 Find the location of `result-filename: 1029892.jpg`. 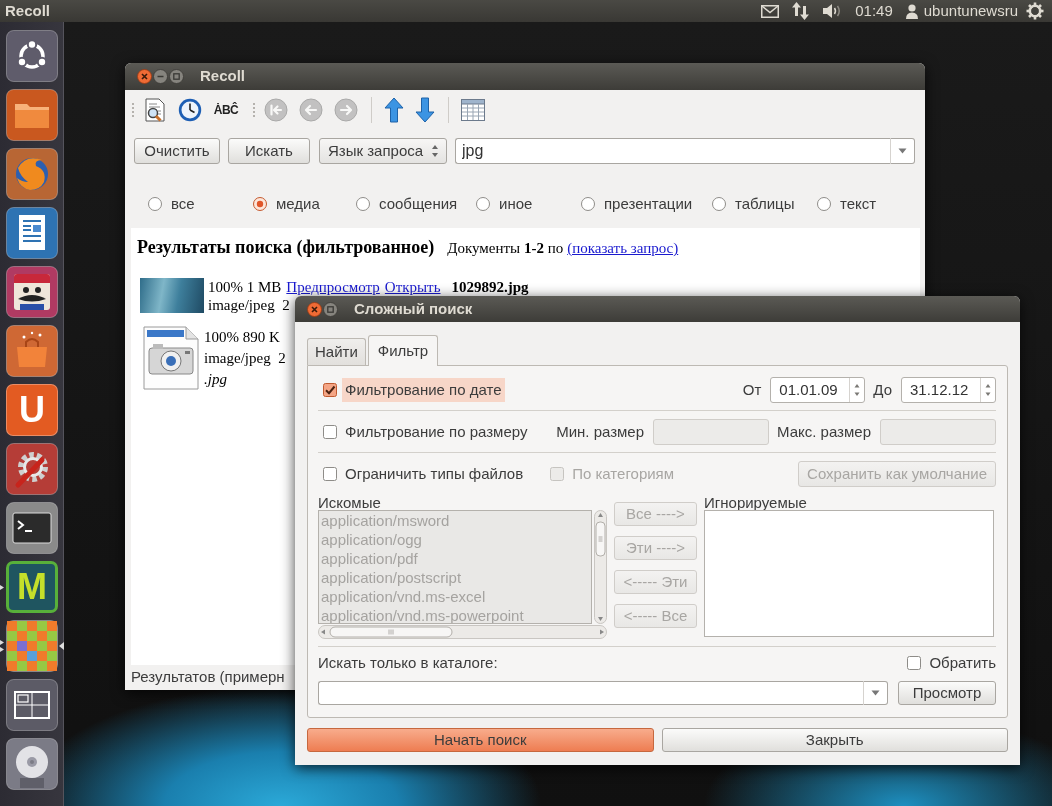

result-filename: 1029892.jpg is located at coordinates (490, 287).